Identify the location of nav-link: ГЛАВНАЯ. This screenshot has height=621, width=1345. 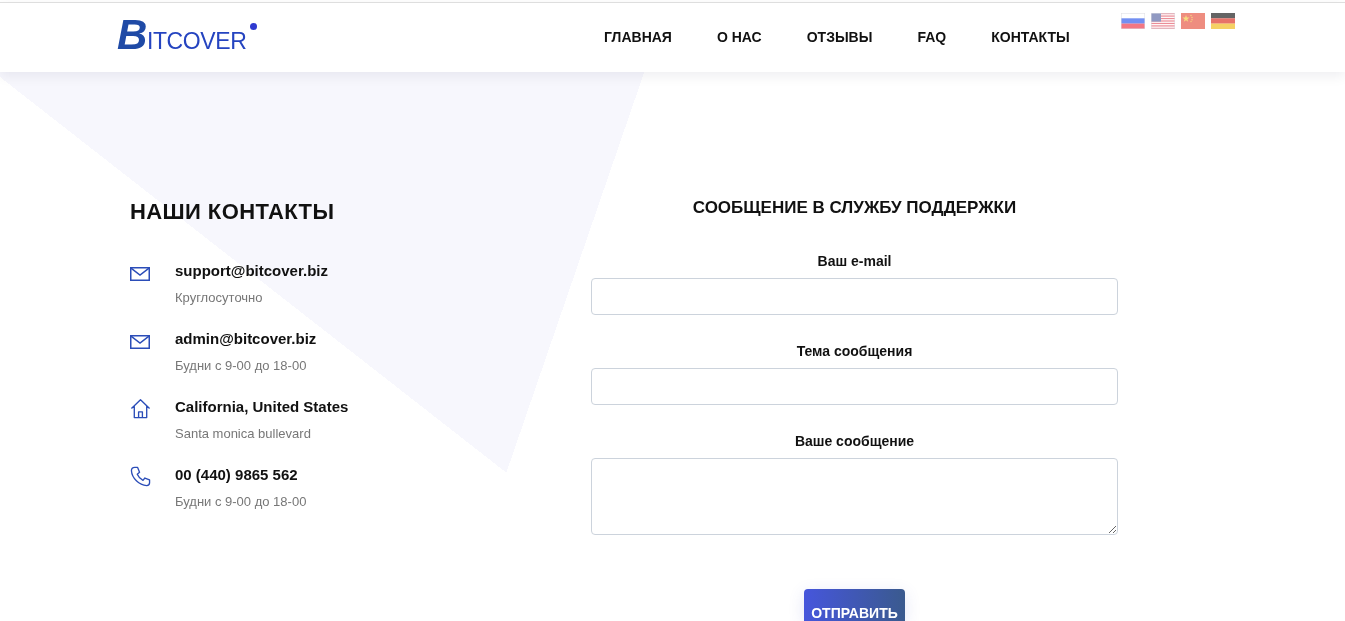
(638, 37).